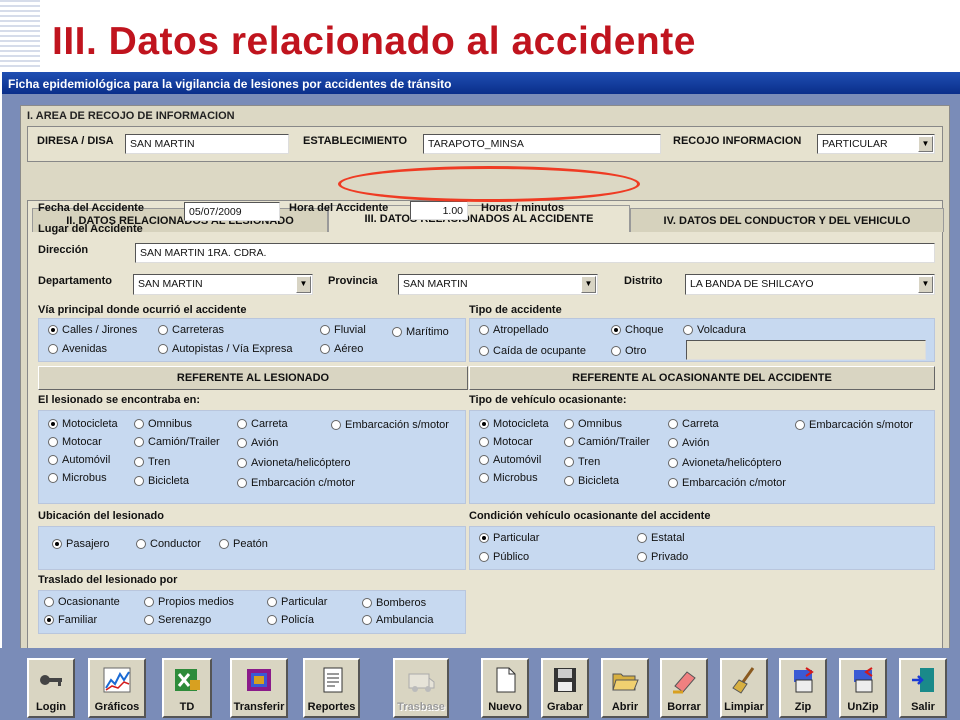 The image size is (960, 720). What do you see at coordinates (117, 688) in the screenshot?
I see `graficos-button: Gráficos` at bounding box center [117, 688].